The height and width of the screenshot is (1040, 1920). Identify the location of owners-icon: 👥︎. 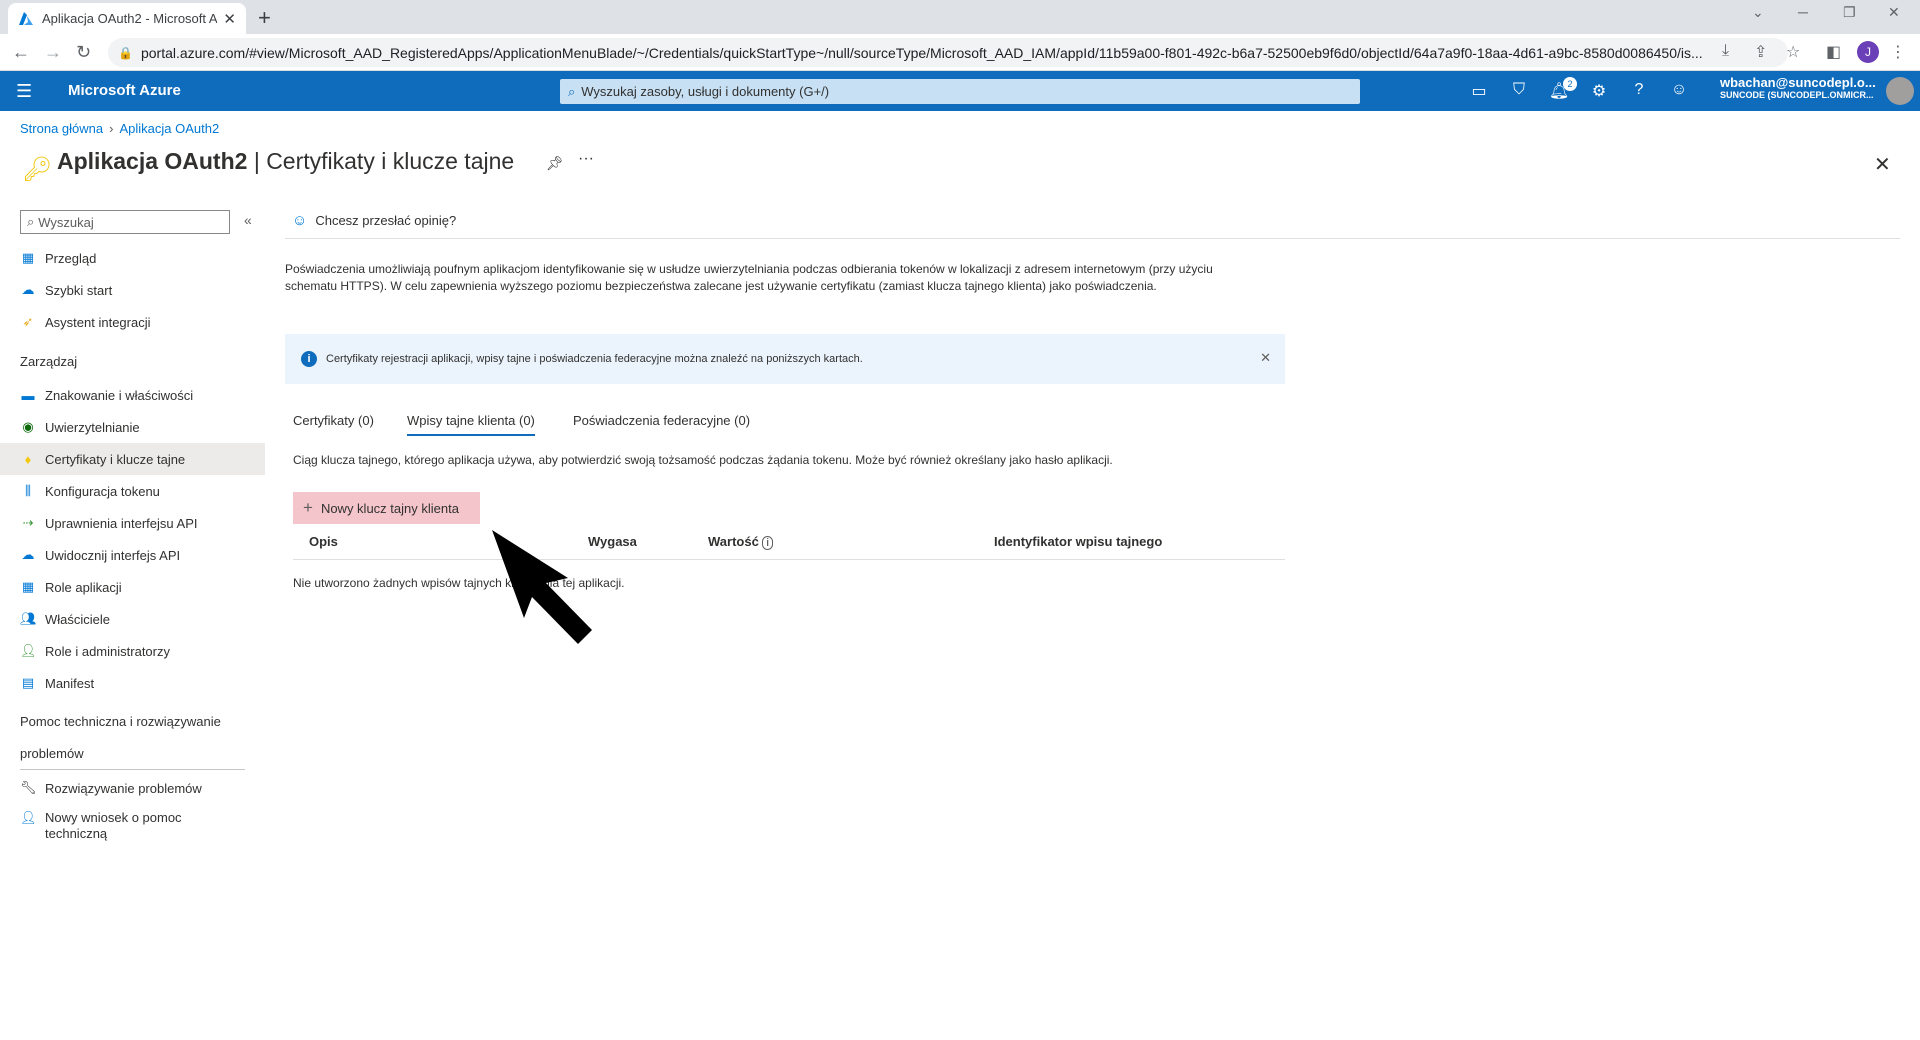
(28, 618).